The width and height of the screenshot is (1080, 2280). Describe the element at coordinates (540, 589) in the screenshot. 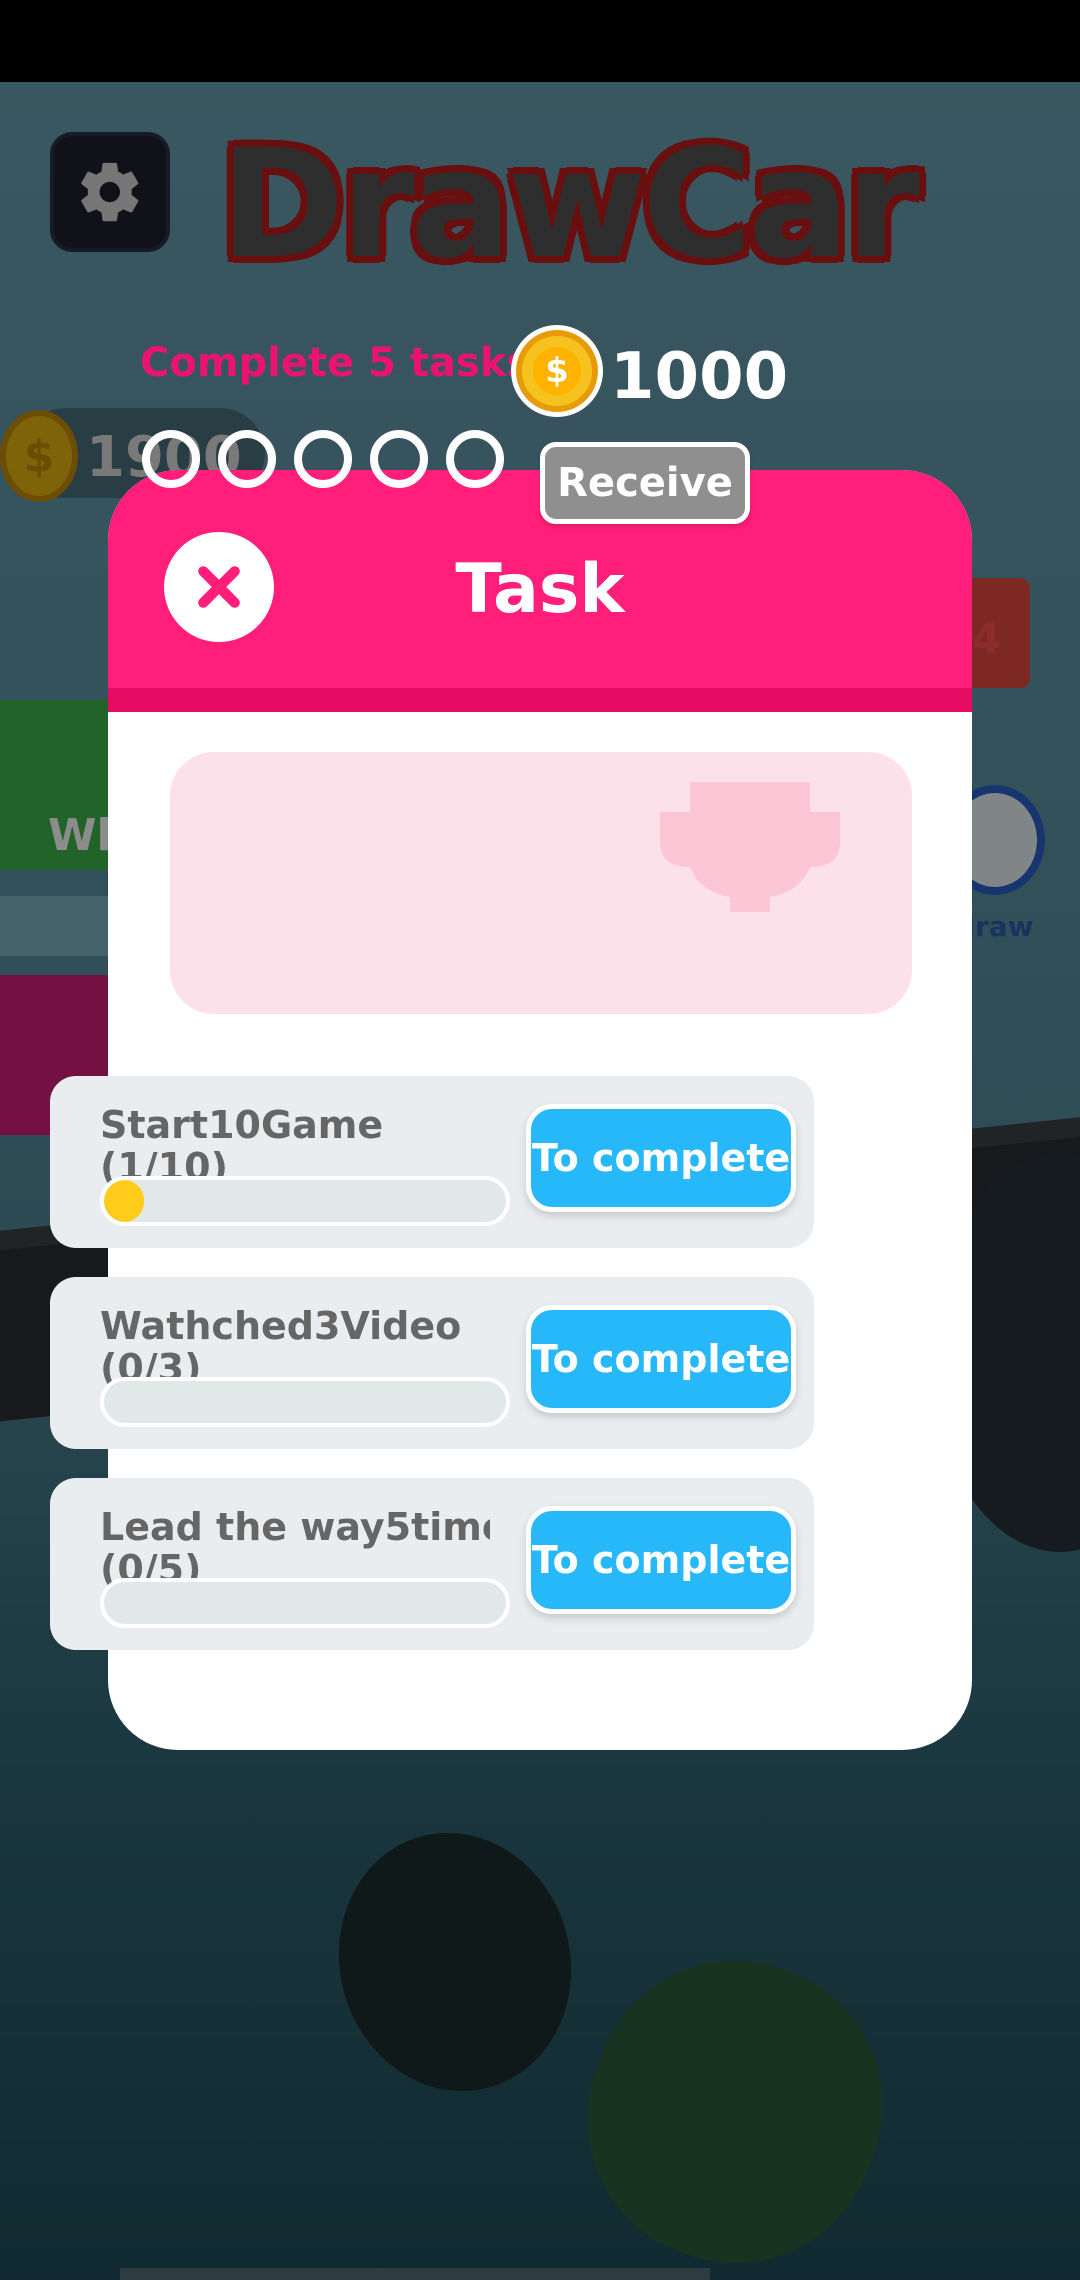

I see `dialog-title: Task` at that location.